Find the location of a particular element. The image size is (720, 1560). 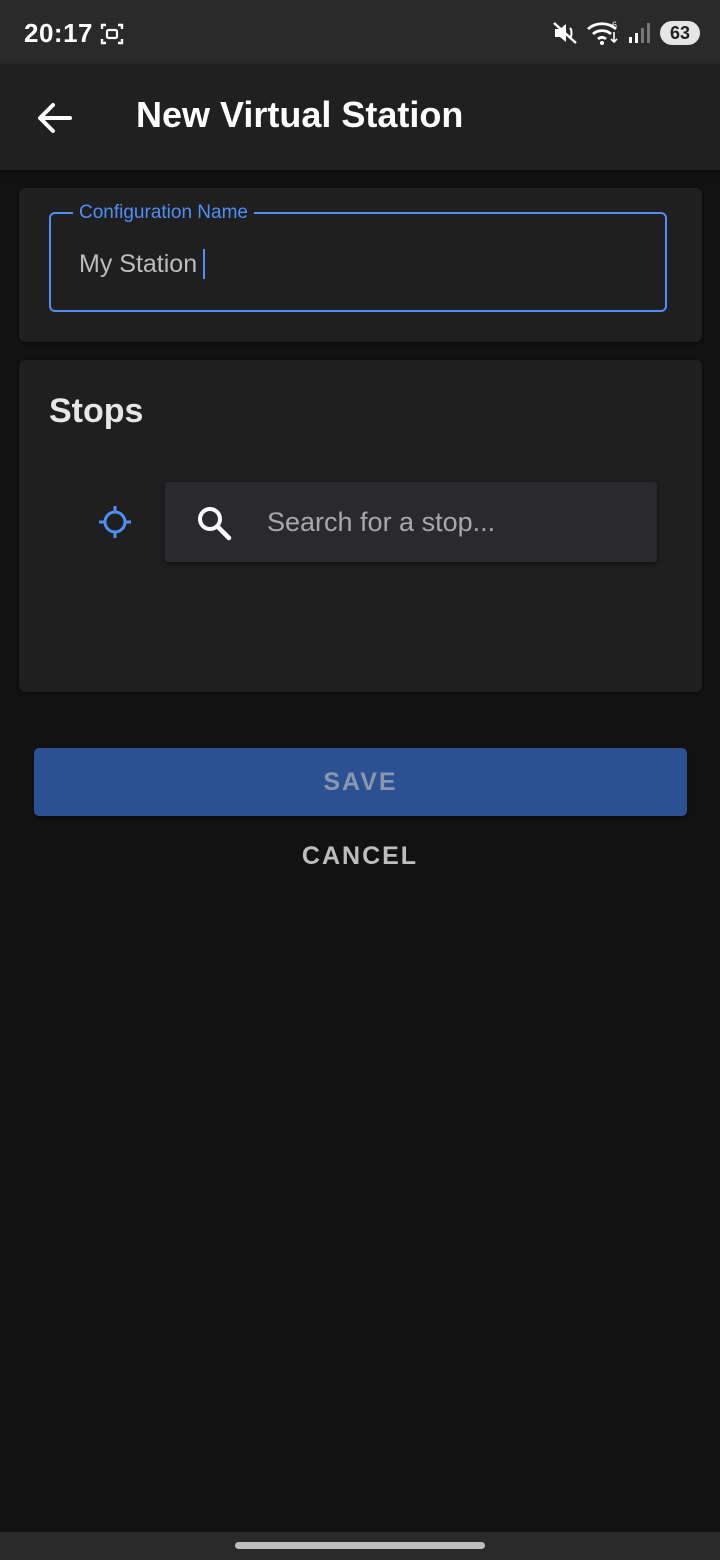

battery-icon: 63 is located at coordinates (680, 33).